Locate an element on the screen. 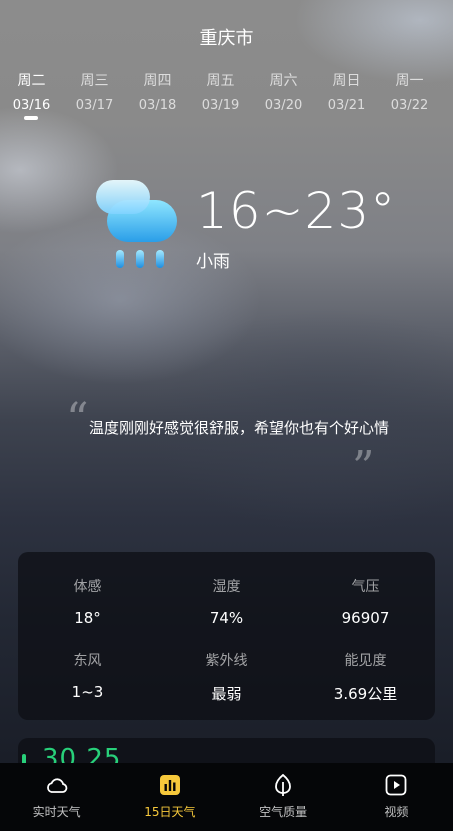  day-tab-4: 周六 03/20 is located at coordinates (283, 91).